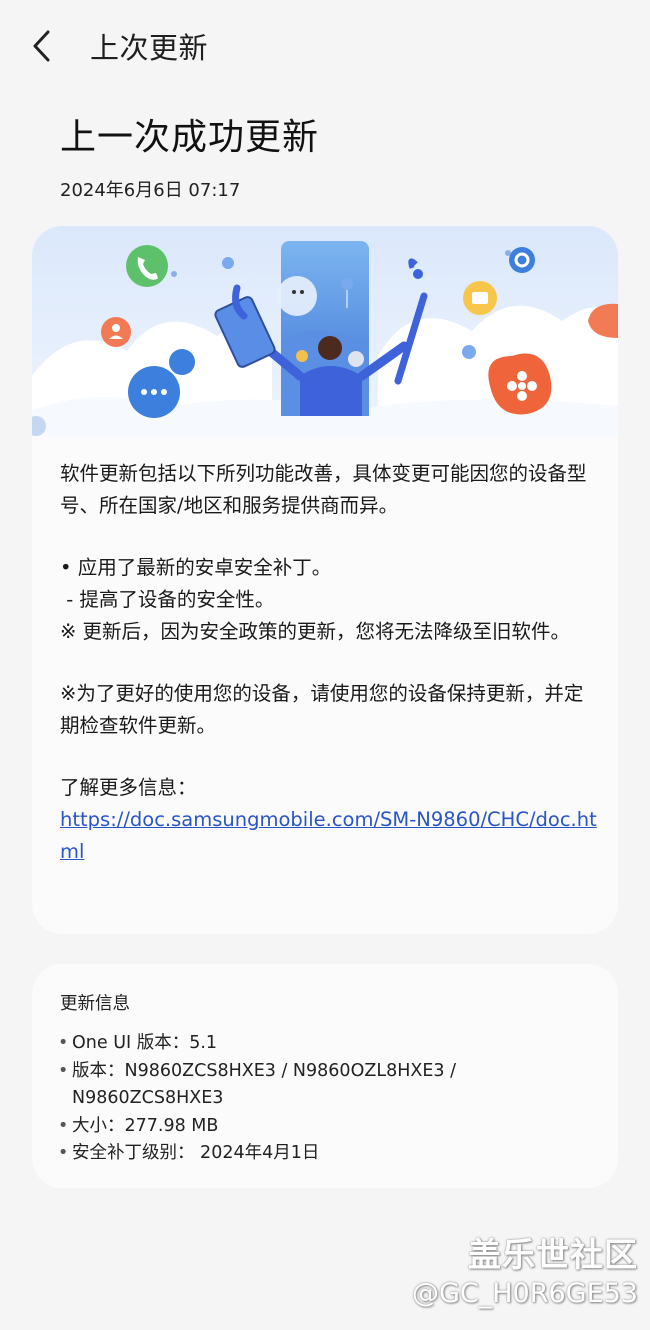 The image size is (650, 1330). What do you see at coordinates (328, 1154) in the screenshot?
I see `security-patch-level: 安全补丁级别： 2024年4月1日` at bounding box center [328, 1154].